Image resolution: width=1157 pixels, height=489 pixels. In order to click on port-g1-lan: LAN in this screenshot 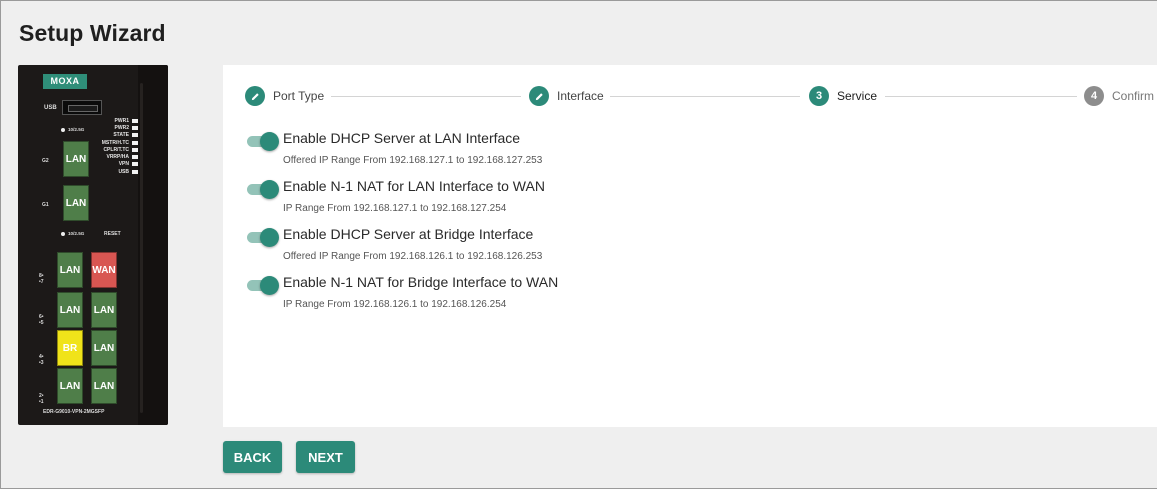, I will do `click(76, 203)`.